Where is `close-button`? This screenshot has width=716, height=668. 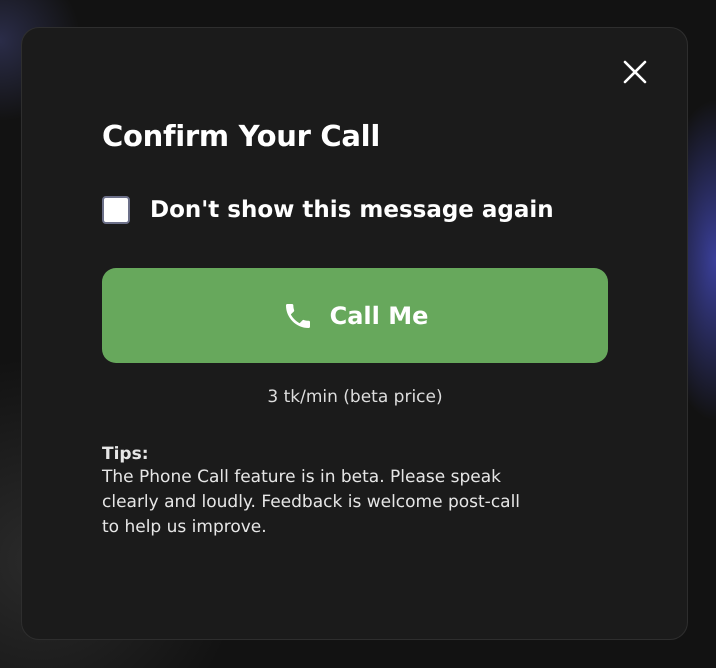 close-button is located at coordinates (635, 72).